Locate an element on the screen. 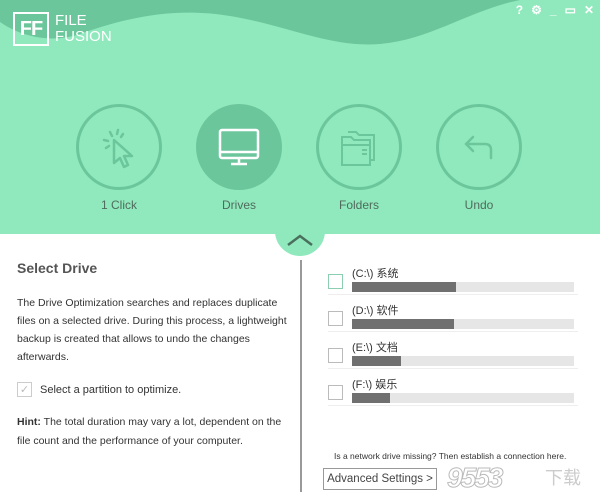  cursor-click-icon is located at coordinates (118, 148).